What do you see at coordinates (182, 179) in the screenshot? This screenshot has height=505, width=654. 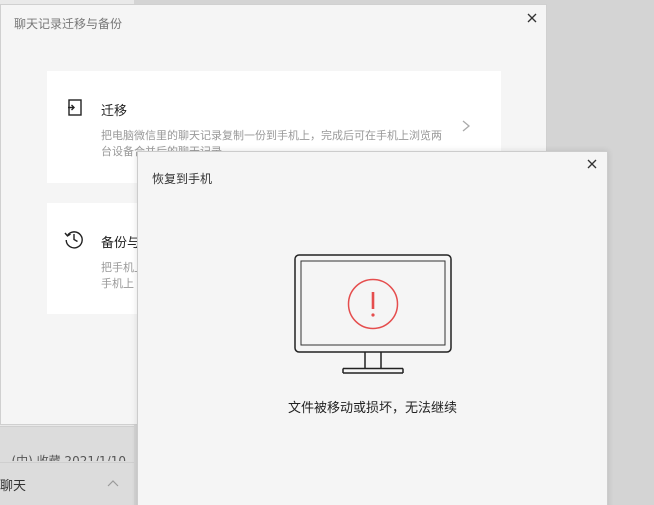 I see `dialog-title: 恢复到手机` at bounding box center [182, 179].